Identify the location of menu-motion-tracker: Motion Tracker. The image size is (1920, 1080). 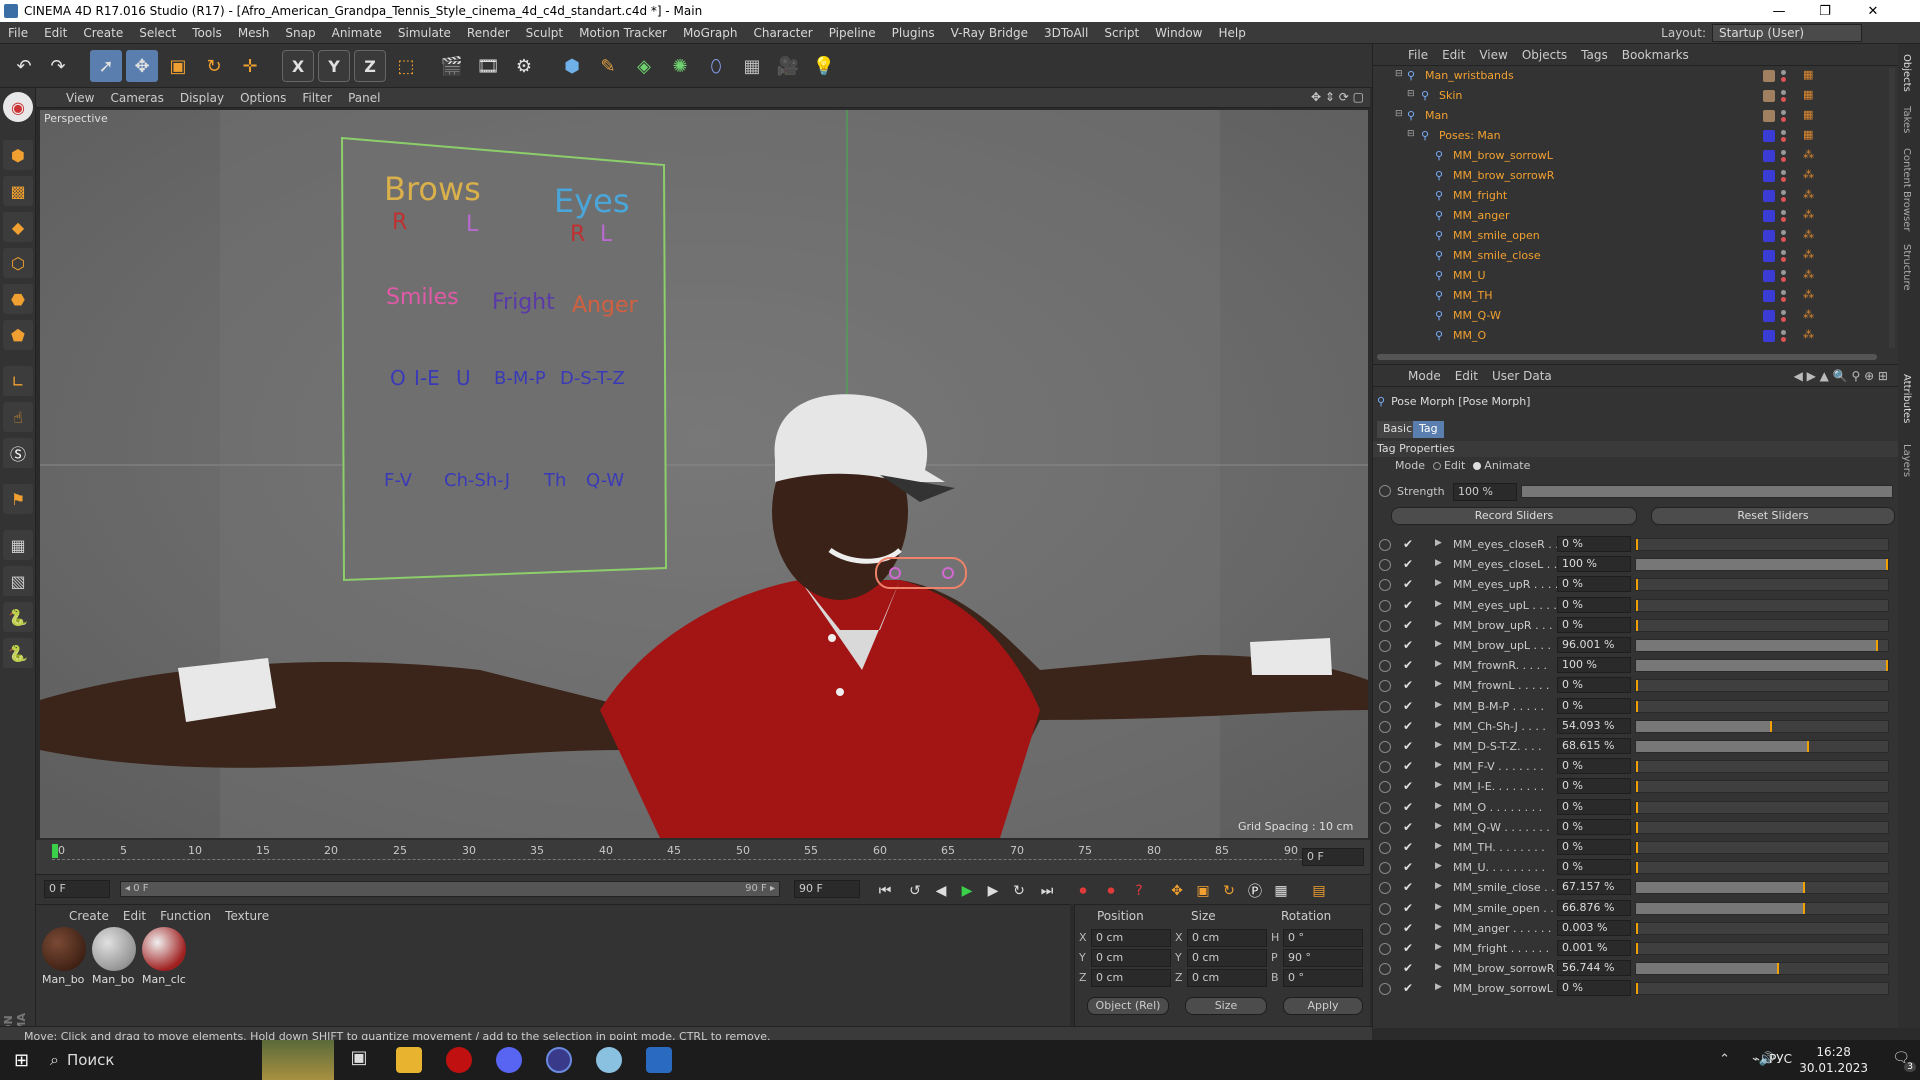
(623, 33).